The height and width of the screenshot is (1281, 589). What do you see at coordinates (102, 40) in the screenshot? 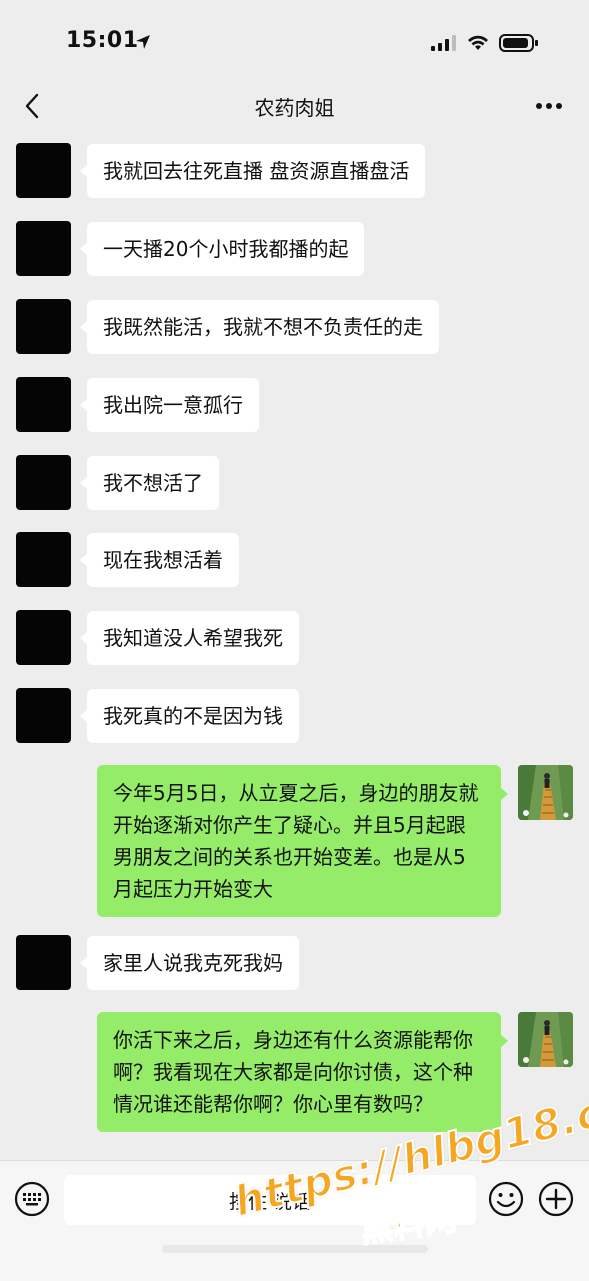
I see `status-time: 15:01` at bounding box center [102, 40].